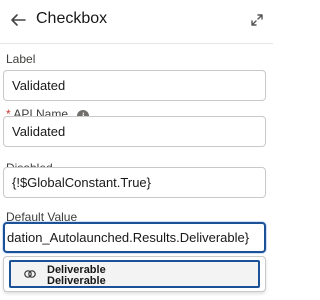 Image resolution: width=320 pixels, height=300 pixels. I want to click on dropdown-option-deliverable: Deliverable Deliverable, so click(134, 274).